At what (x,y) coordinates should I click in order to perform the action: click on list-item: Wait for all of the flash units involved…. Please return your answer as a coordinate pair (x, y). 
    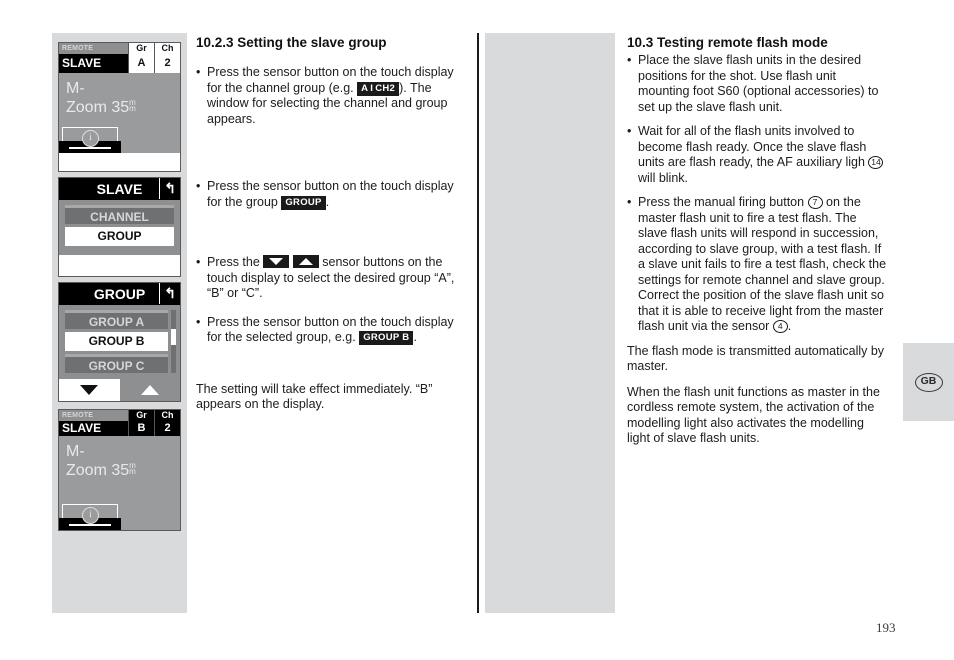
    Looking at the image, I should click on (758, 155).